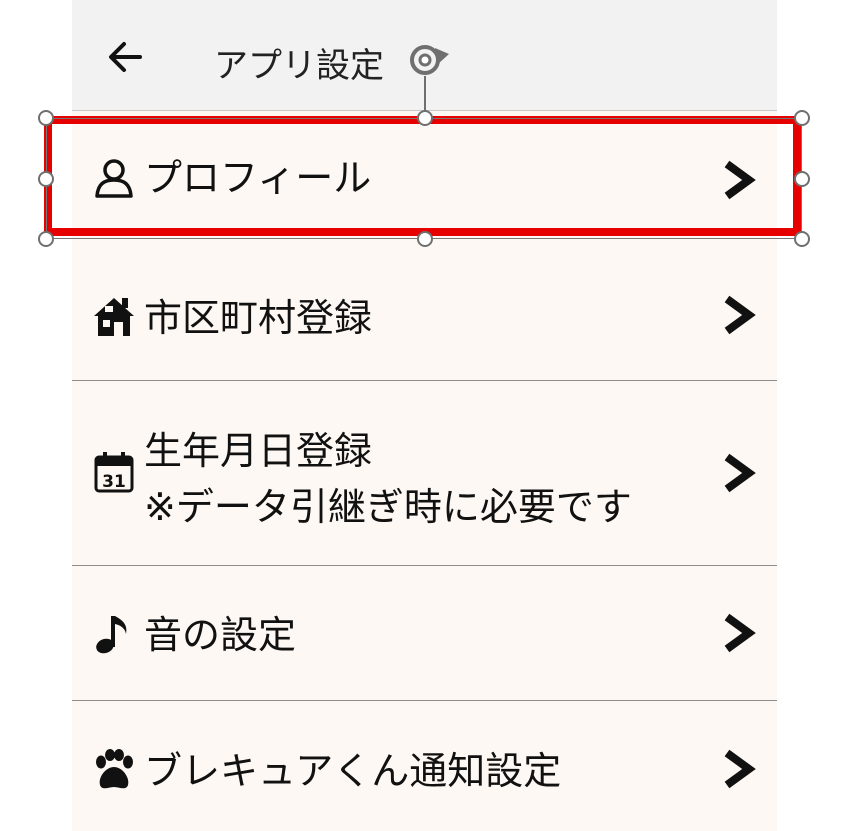 This screenshot has width=847, height=831. I want to click on resize-handle-top-left, so click(46, 118).